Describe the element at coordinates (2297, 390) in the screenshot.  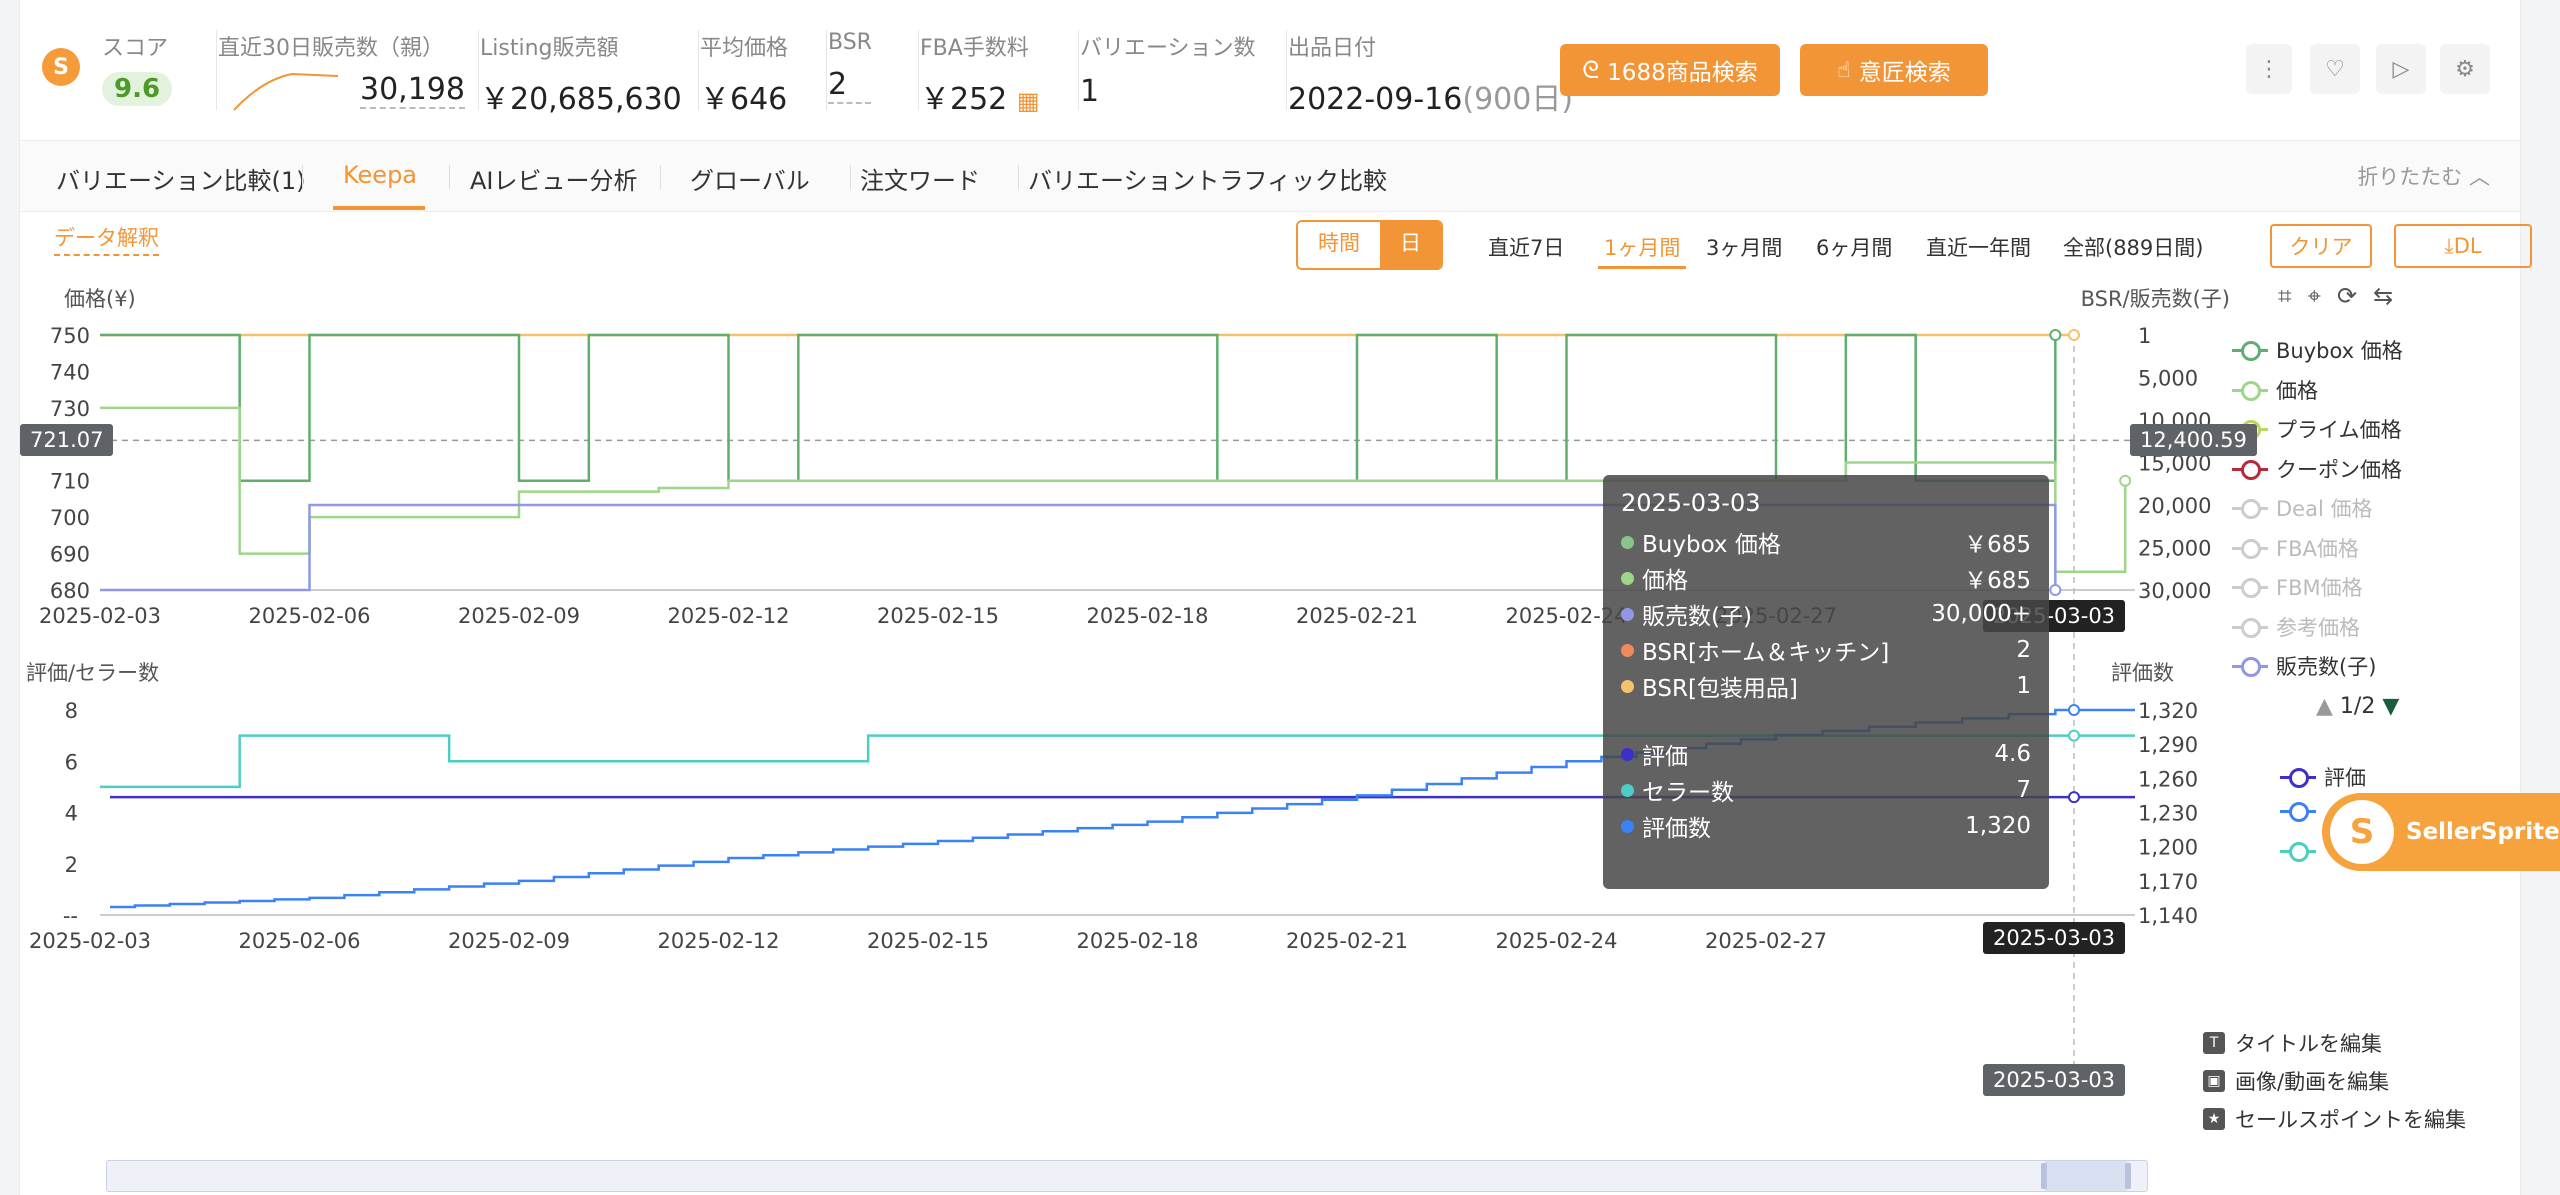
I see `legend-label: 価格` at that location.